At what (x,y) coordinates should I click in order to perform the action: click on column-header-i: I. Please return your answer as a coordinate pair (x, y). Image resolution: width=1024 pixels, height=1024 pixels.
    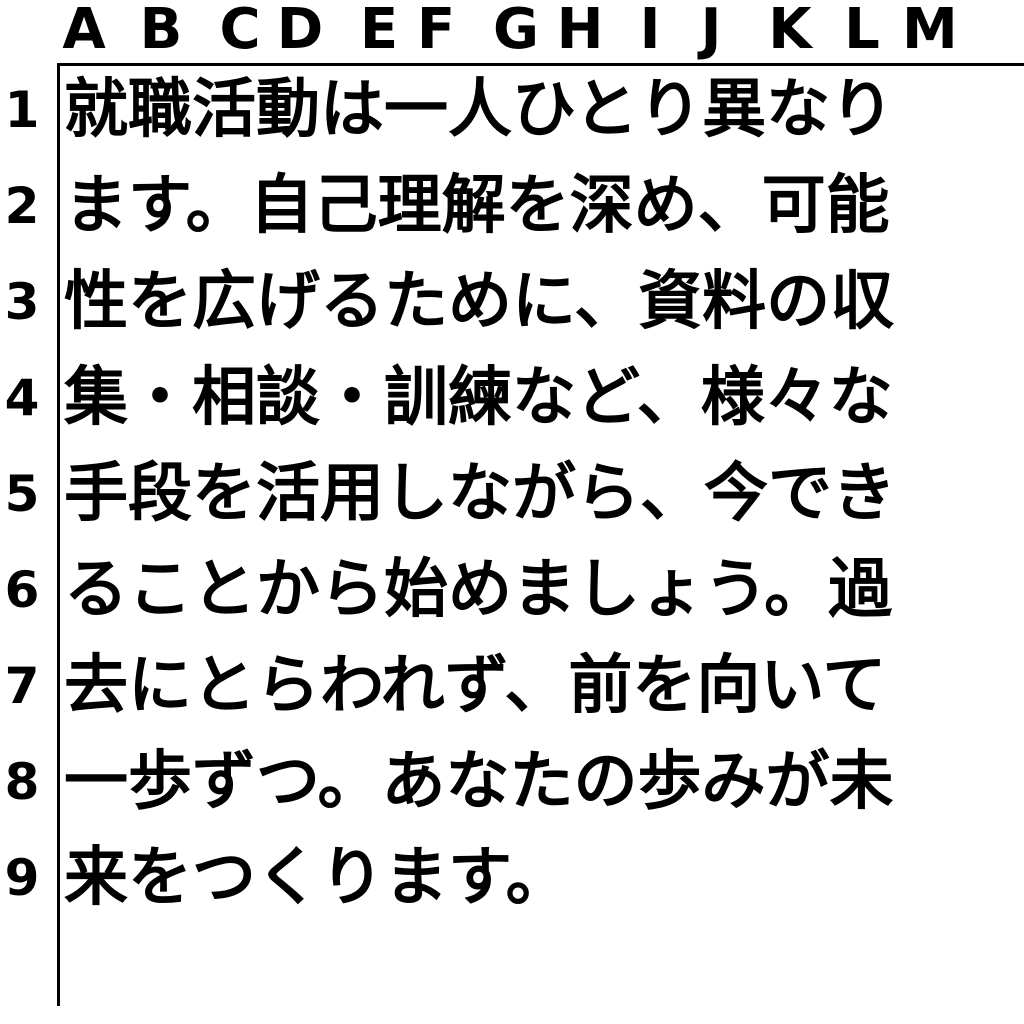
    Looking at the image, I should click on (650, 31).